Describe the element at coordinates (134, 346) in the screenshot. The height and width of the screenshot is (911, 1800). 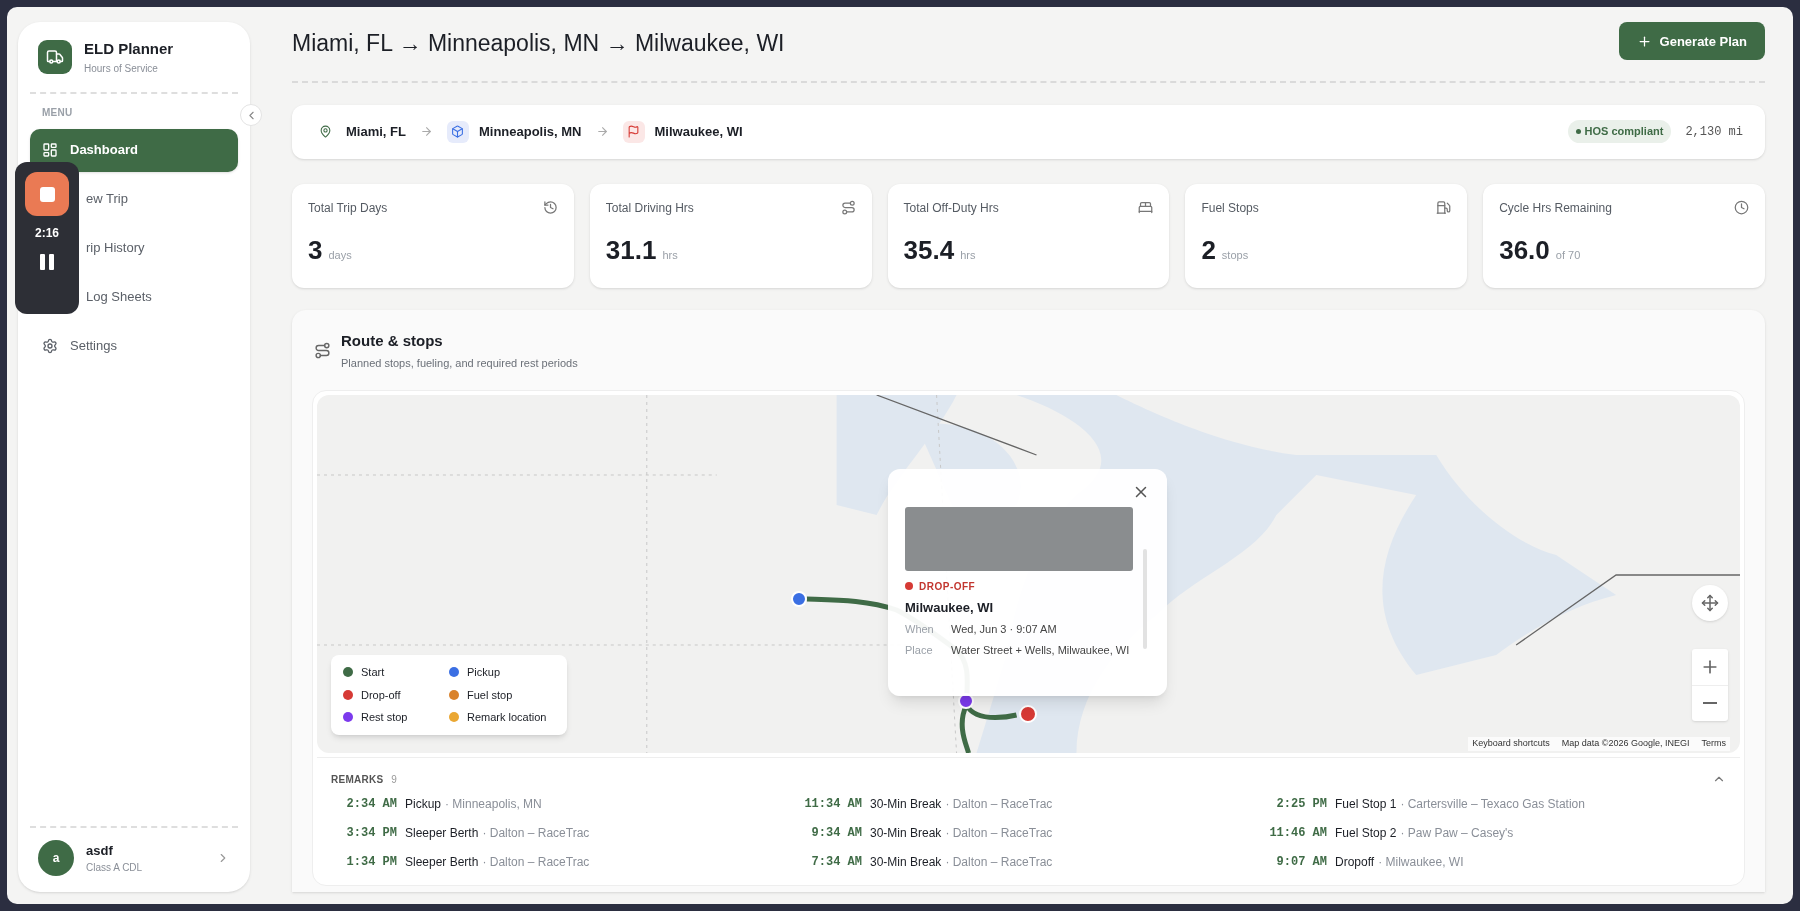
I see `nav-item: Settings` at that location.